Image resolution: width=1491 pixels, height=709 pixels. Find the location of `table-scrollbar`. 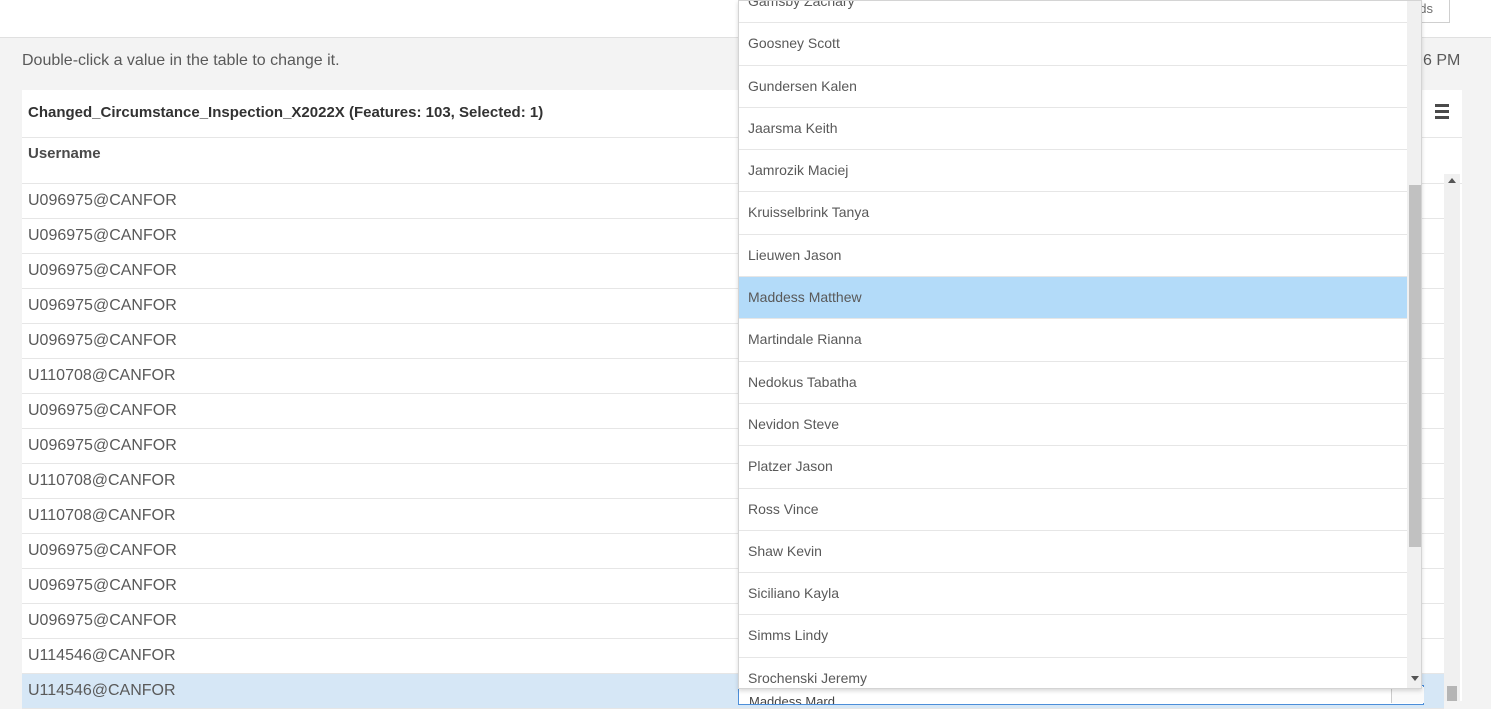

table-scrollbar is located at coordinates (1452, 437).